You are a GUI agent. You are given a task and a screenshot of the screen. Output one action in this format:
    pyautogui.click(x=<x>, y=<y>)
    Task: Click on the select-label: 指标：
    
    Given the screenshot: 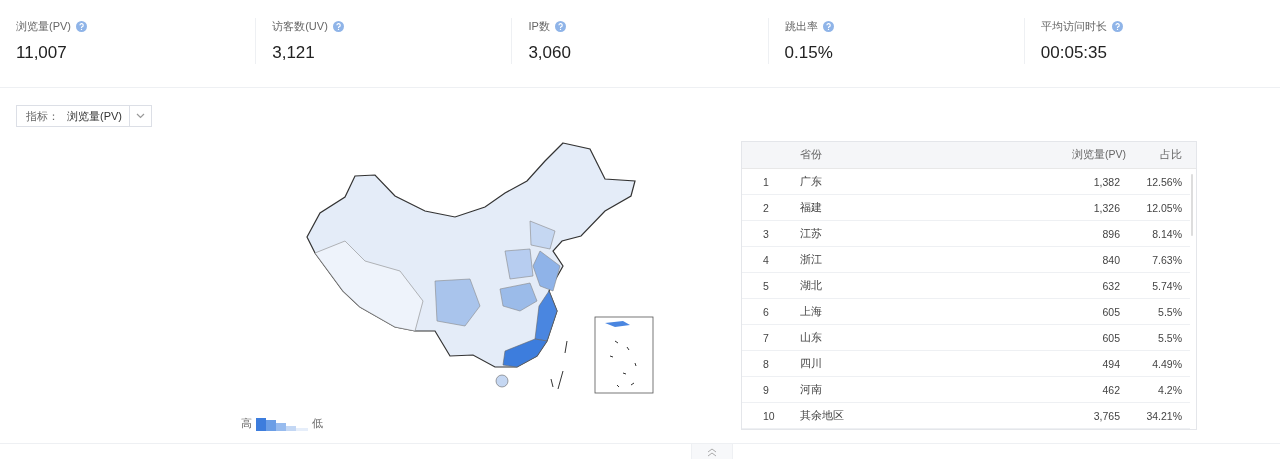 What is the action you would take?
    pyautogui.click(x=42, y=116)
    